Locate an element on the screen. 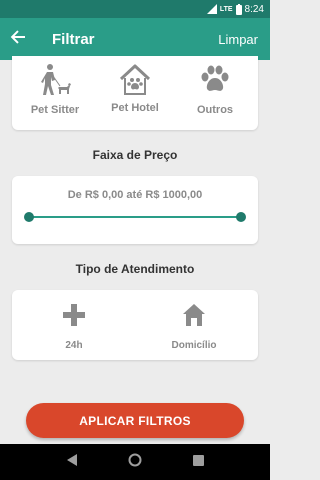 This screenshot has width=320, height=480. price-slider-track is located at coordinates (135, 217).